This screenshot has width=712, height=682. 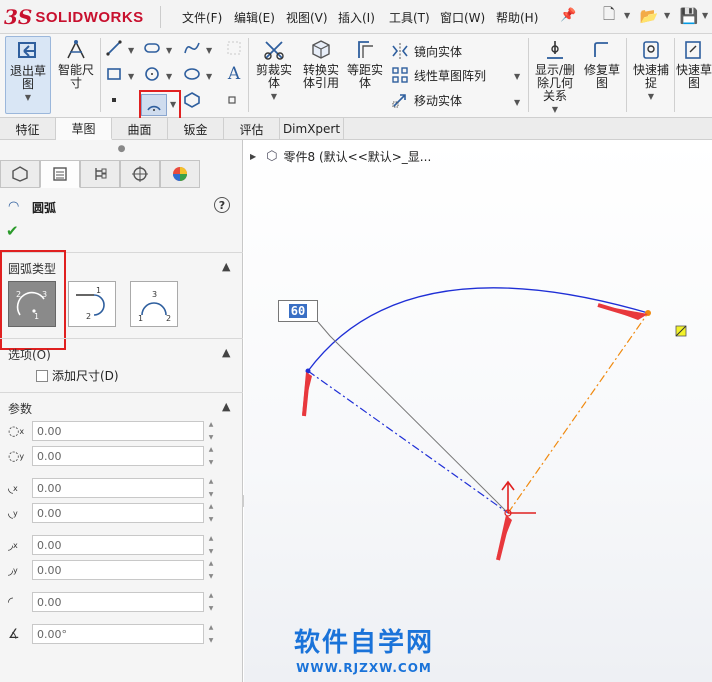 What do you see at coordinates (438, 75) in the screenshot?
I see `linear-pattern-button: 线性草图阵列` at bounding box center [438, 75].